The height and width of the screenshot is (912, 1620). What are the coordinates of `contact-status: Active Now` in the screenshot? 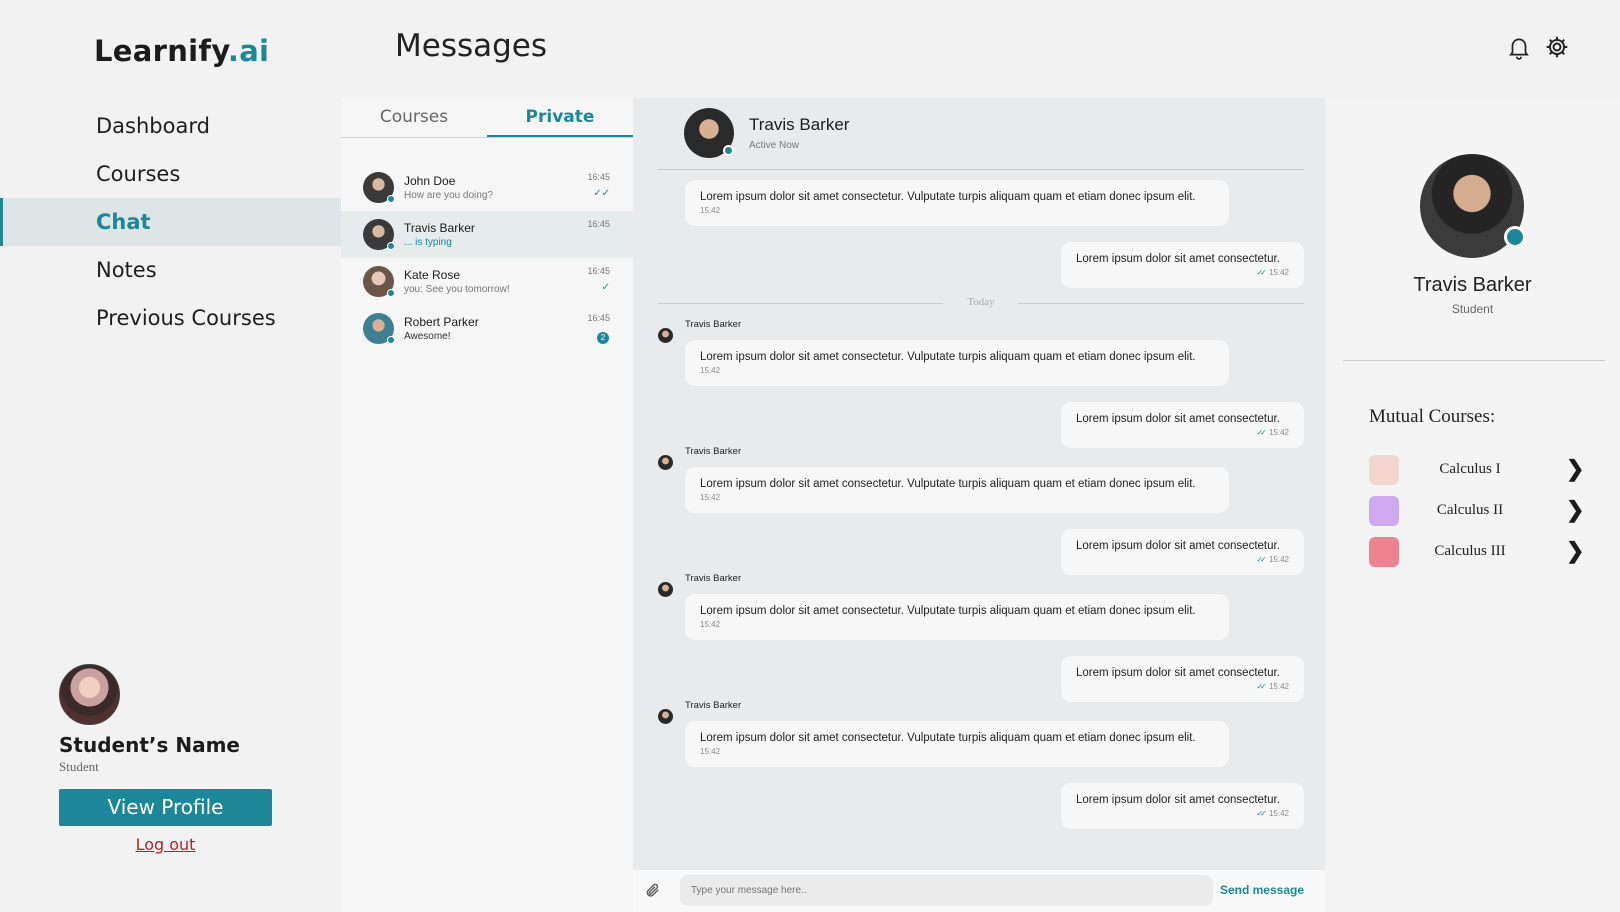 It's located at (774, 145).